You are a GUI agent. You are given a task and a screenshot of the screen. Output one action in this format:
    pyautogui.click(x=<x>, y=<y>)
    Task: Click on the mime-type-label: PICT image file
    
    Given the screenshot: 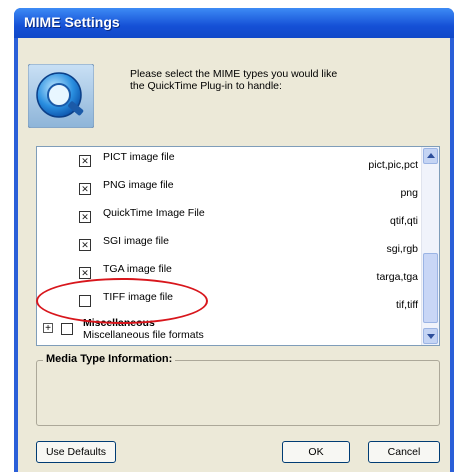 What is the action you would take?
    pyautogui.click(x=139, y=157)
    